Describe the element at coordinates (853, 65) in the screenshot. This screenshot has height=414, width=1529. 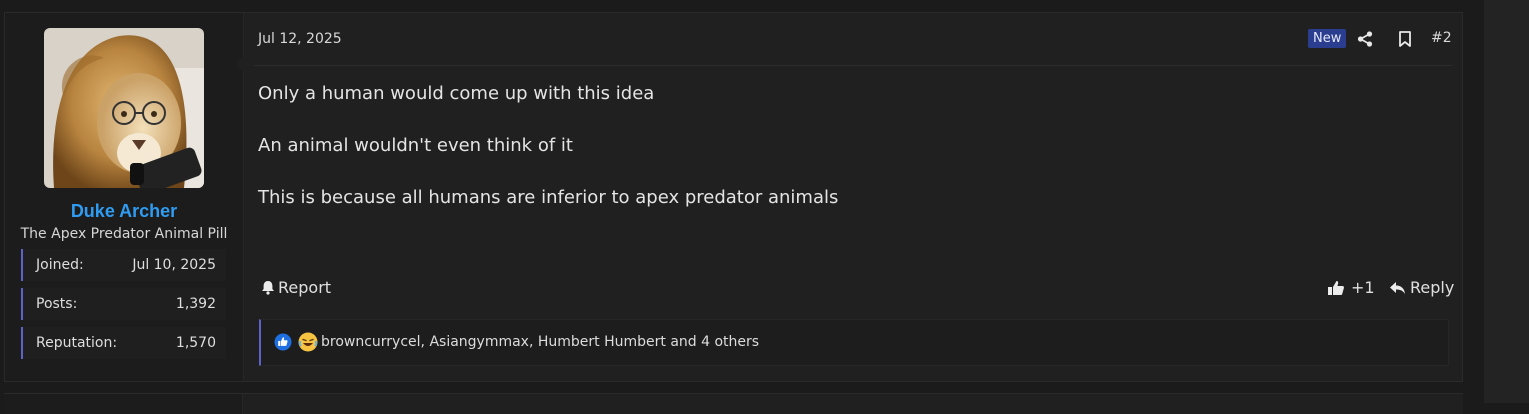
I see `header-divider` at that location.